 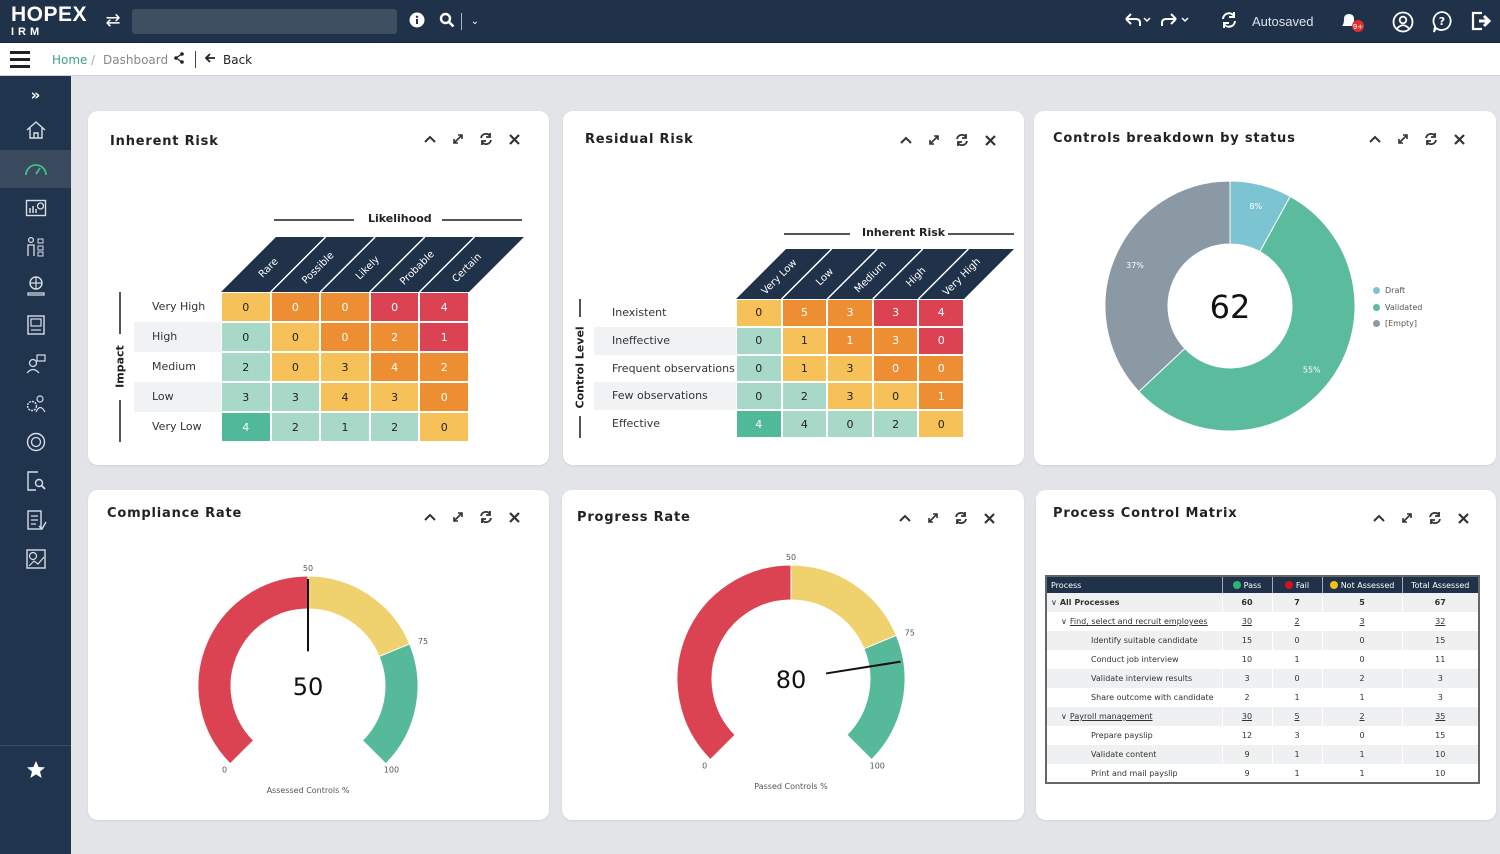 What do you see at coordinates (804, 313) in the screenshot?
I see `heatmap-cell: 5` at bounding box center [804, 313].